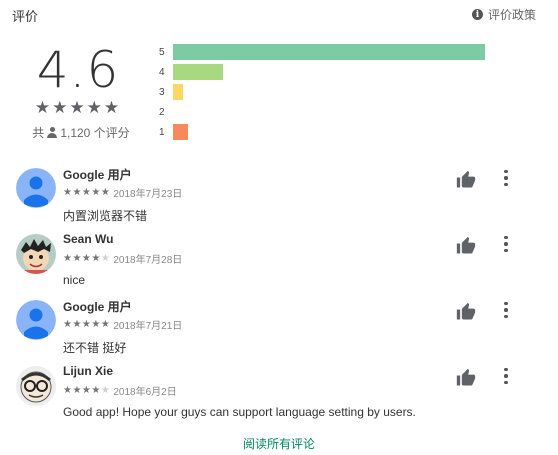 The height and width of the screenshot is (455, 558). What do you see at coordinates (105, 216) in the screenshot?
I see `review-text: 内置浏览器不错` at bounding box center [105, 216].